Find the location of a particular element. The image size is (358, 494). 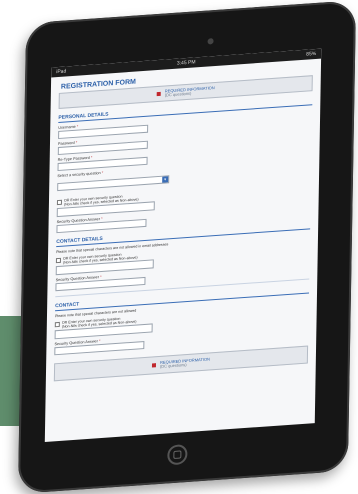

clock: 3:45 PM is located at coordinates (186, 63).